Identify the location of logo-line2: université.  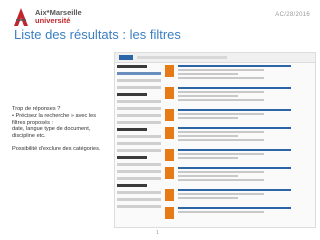
(53, 20).